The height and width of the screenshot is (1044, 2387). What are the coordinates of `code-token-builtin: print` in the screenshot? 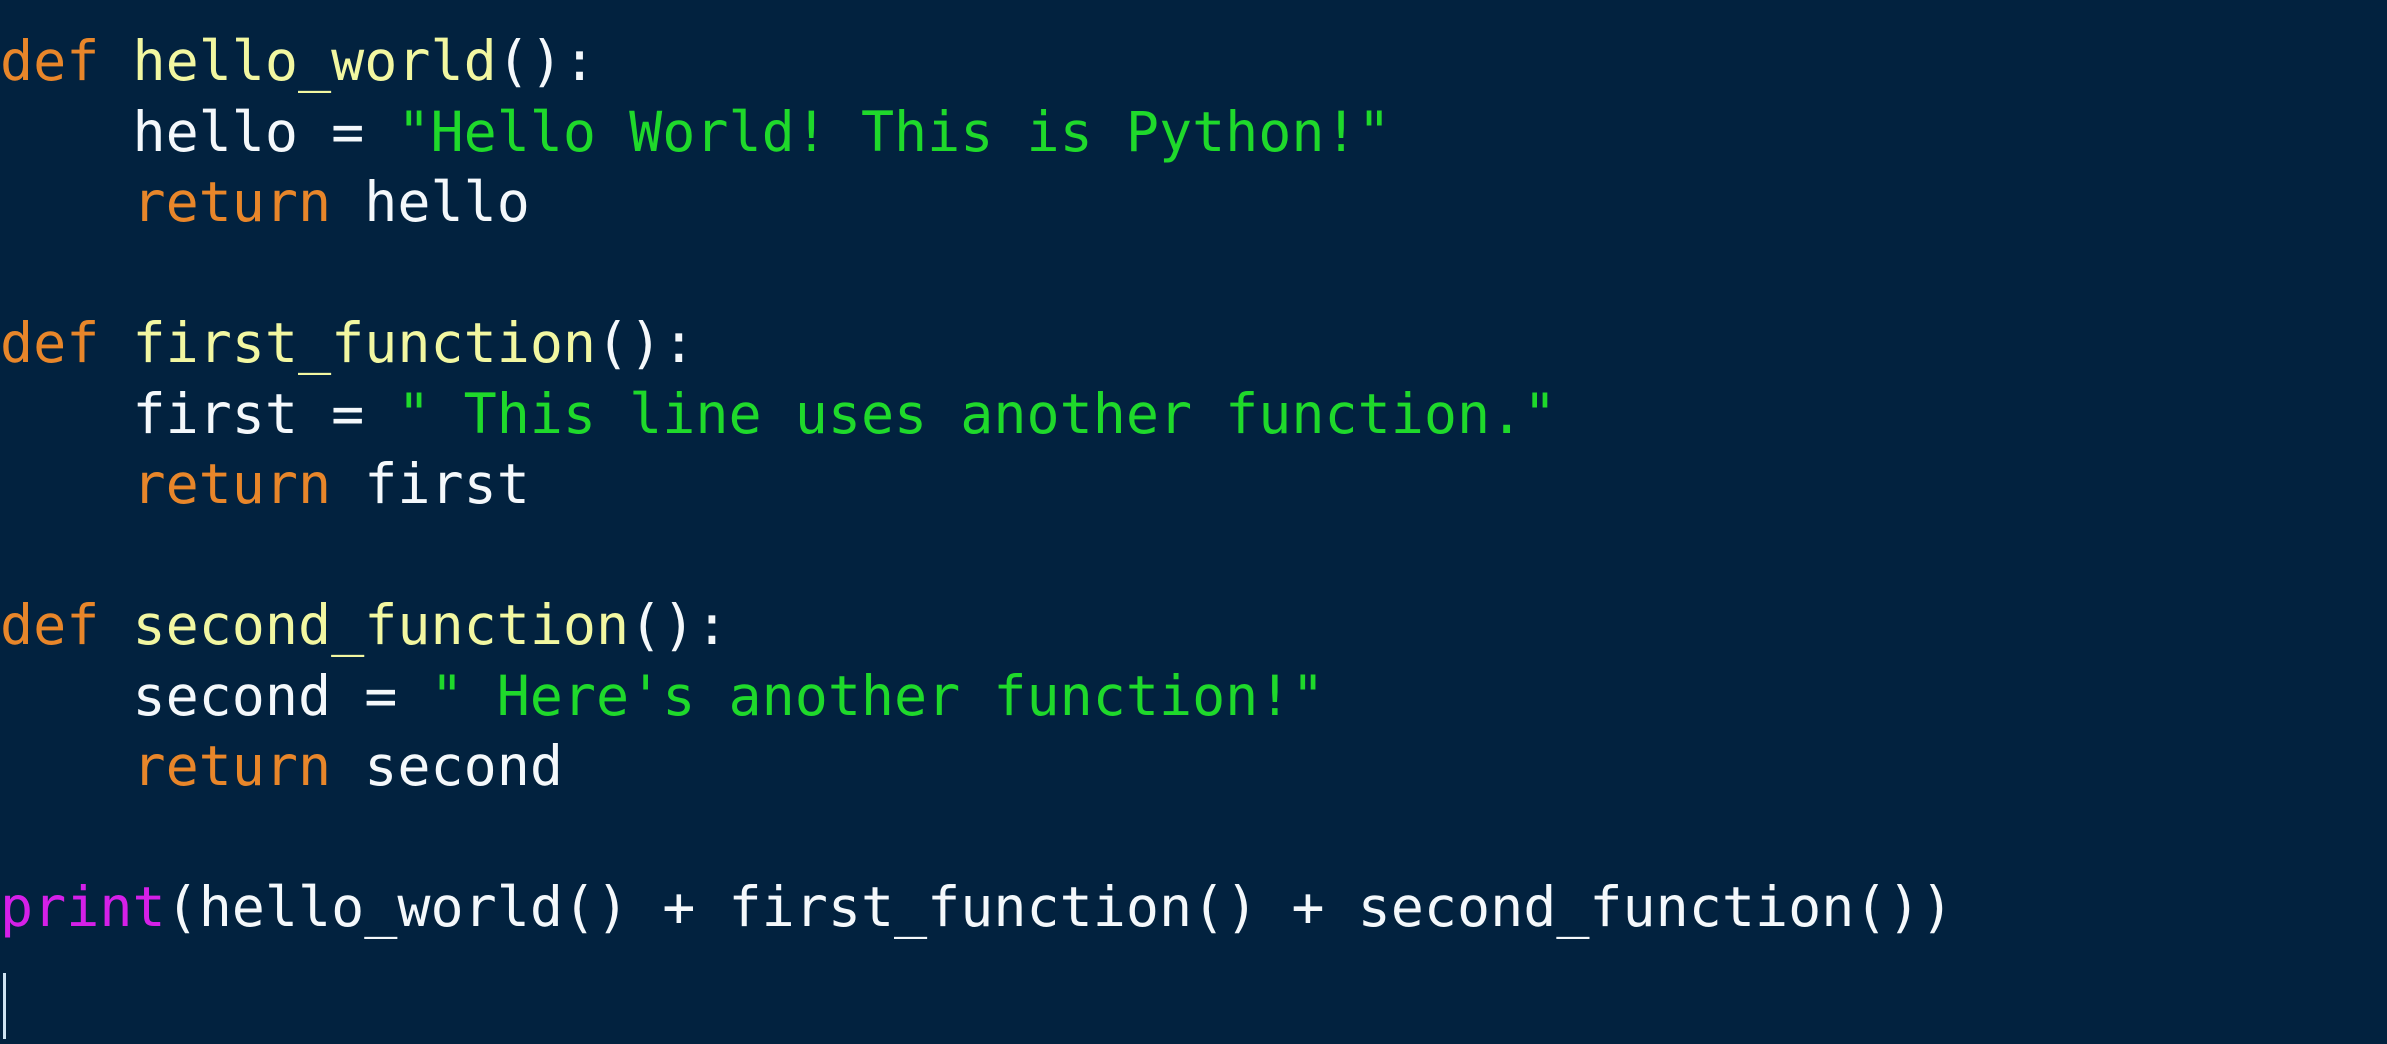 It's located at (83, 907).